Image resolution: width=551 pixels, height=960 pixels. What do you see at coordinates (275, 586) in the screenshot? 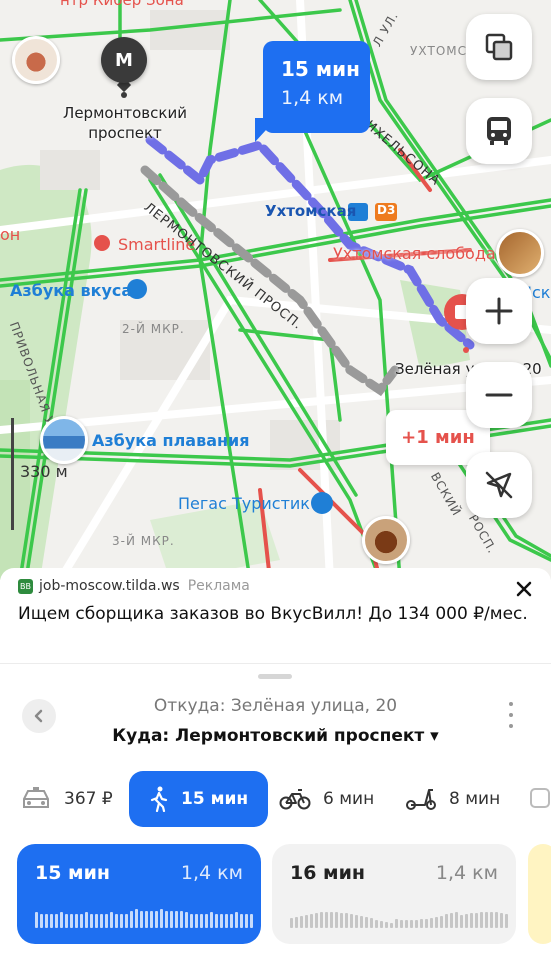
I see `ad-header: BB job-moscow.tilda.ws Реклама` at bounding box center [275, 586].